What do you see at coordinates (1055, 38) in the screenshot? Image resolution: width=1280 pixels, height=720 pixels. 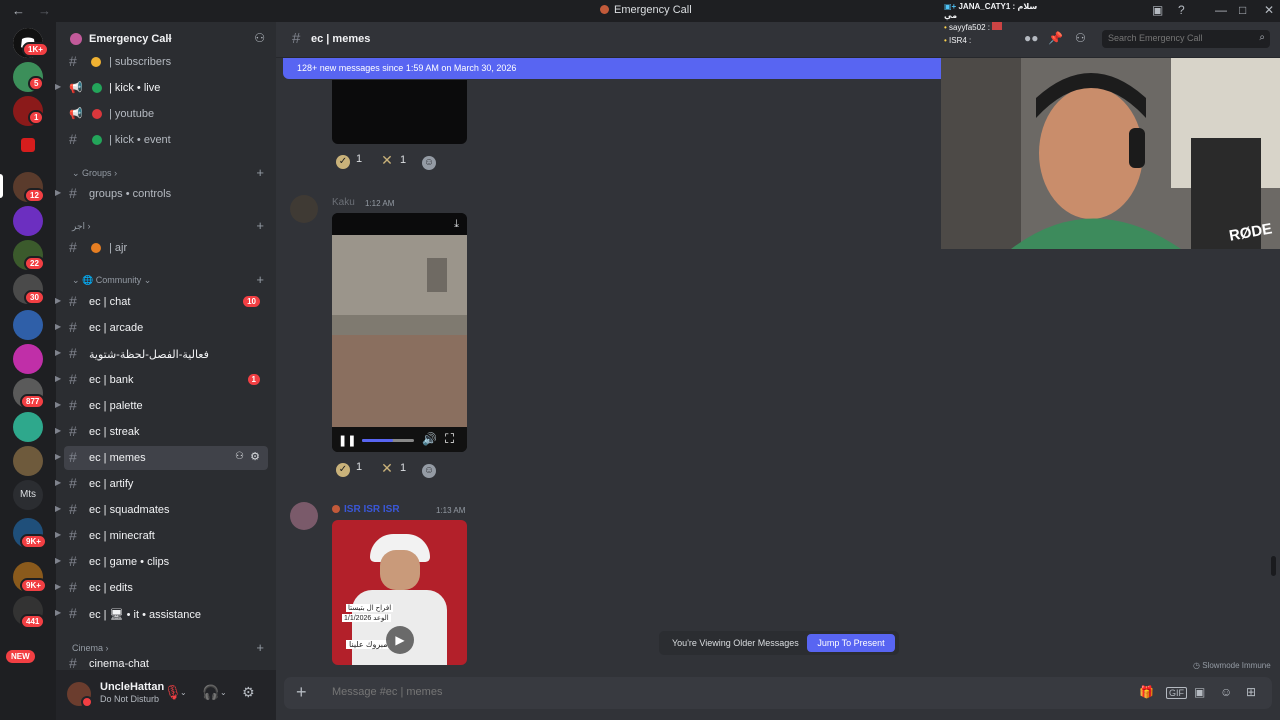 I see `pin-icon: 📌` at bounding box center [1055, 38].